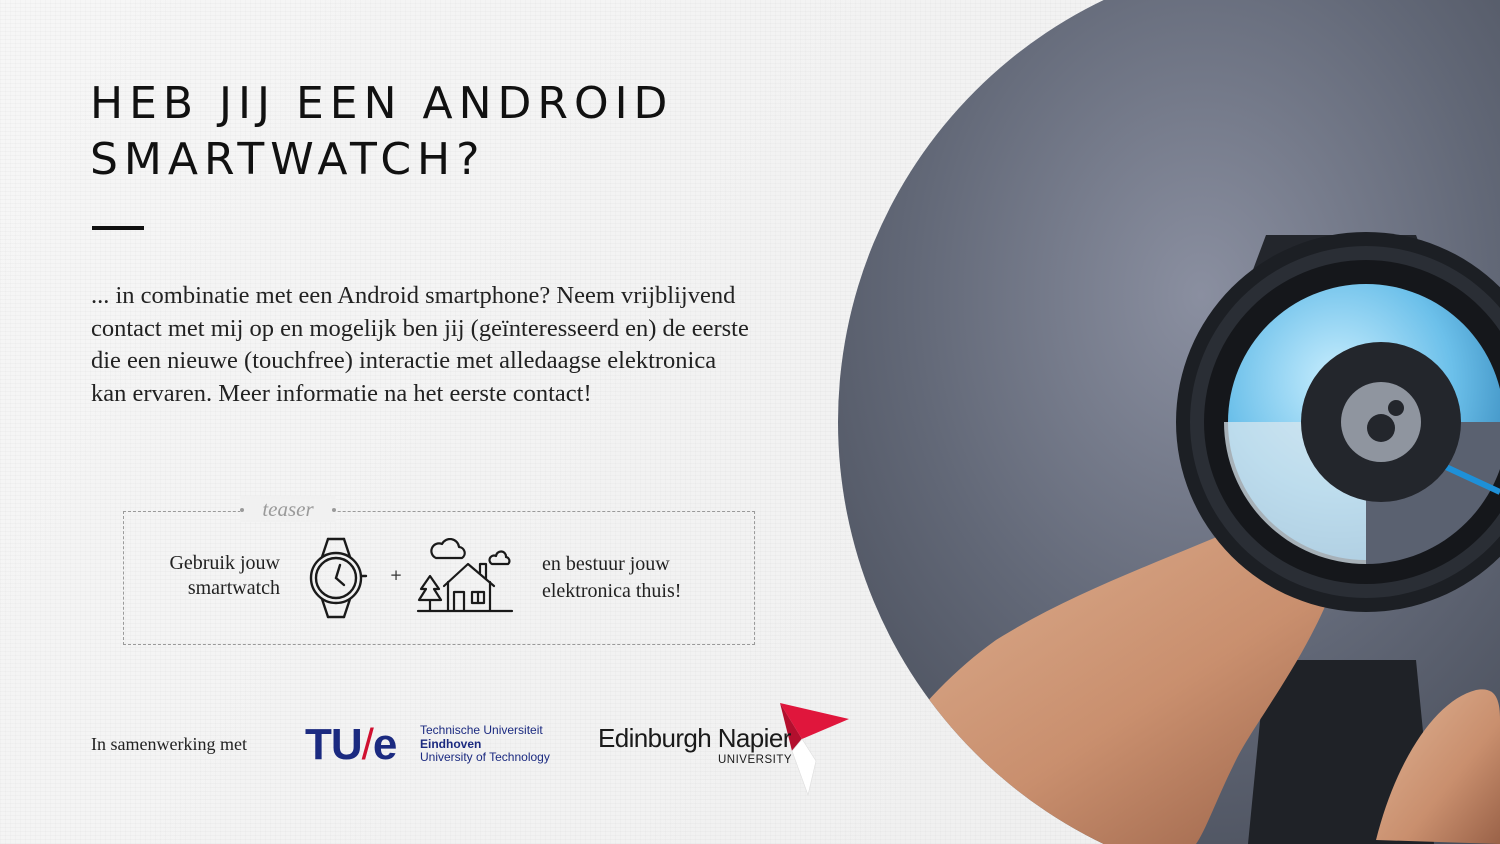 The image size is (1500, 844). Describe the element at coordinates (448, 549) in the screenshot. I see `cloud-icon` at that location.